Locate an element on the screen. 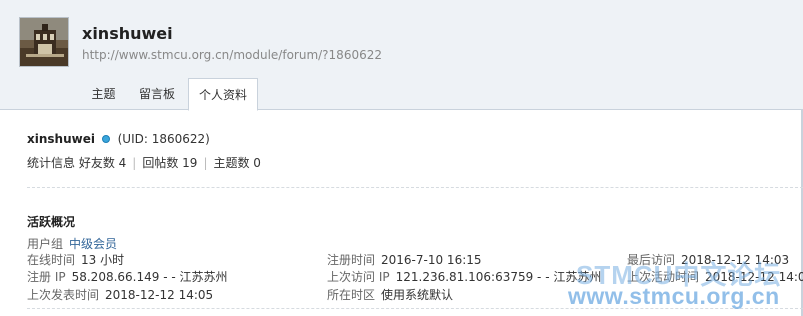 This screenshot has height=316, width=803. register-ip-row: 注册 IP 58.208.66.149 - - 江苏苏州 is located at coordinates (127, 276).